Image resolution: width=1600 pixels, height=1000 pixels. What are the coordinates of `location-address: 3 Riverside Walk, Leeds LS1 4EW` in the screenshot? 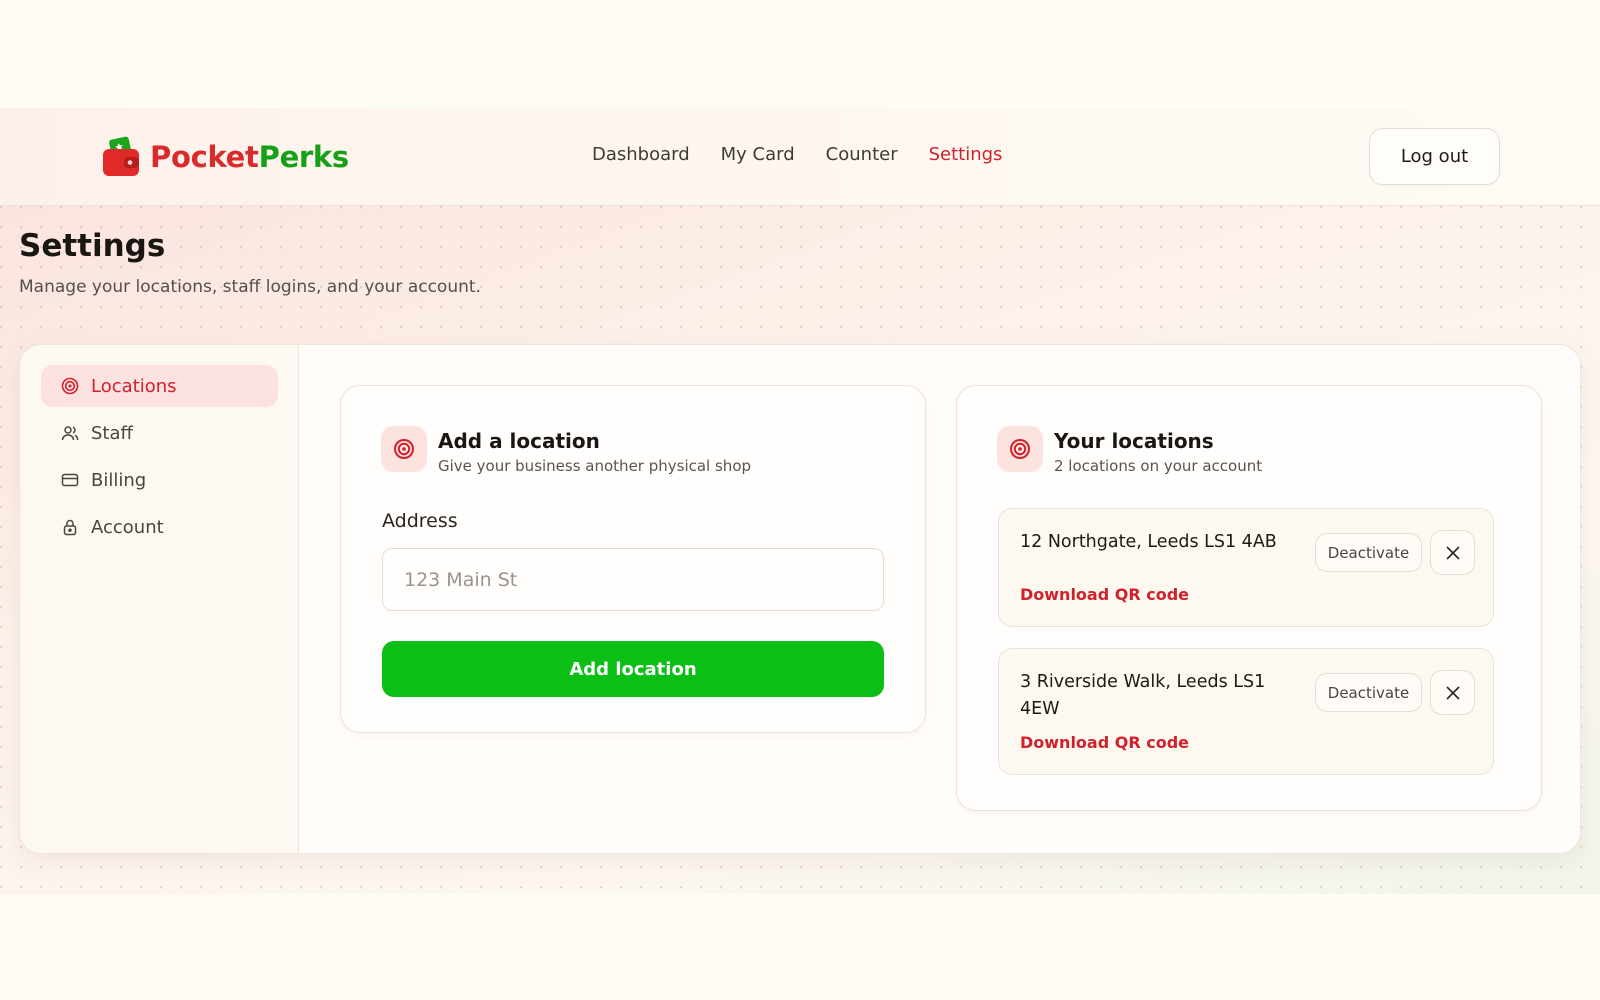 It's located at (1143, 695).